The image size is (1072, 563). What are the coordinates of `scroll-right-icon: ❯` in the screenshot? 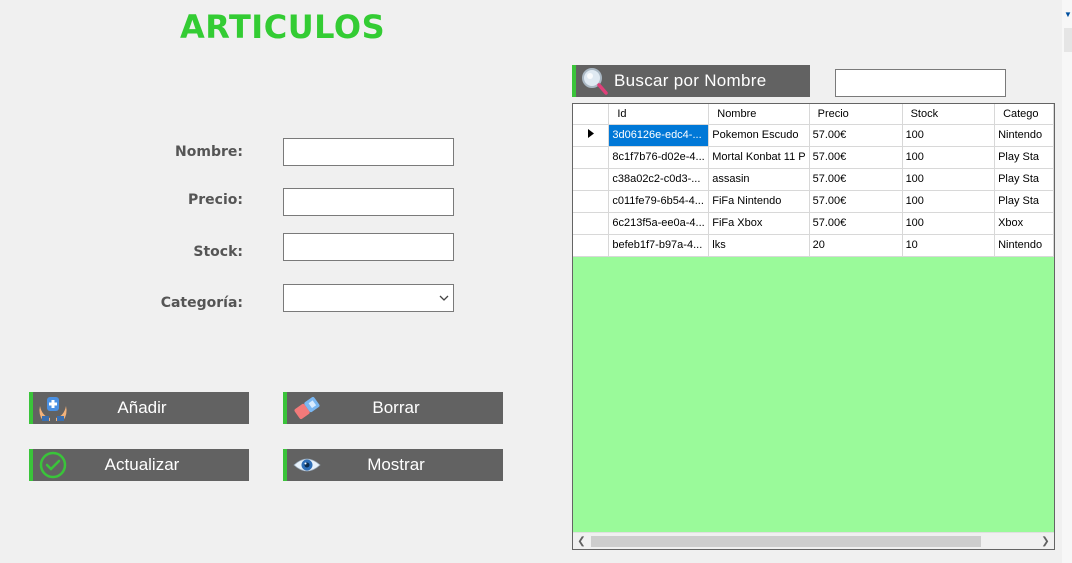 It's located at (1045, 541).